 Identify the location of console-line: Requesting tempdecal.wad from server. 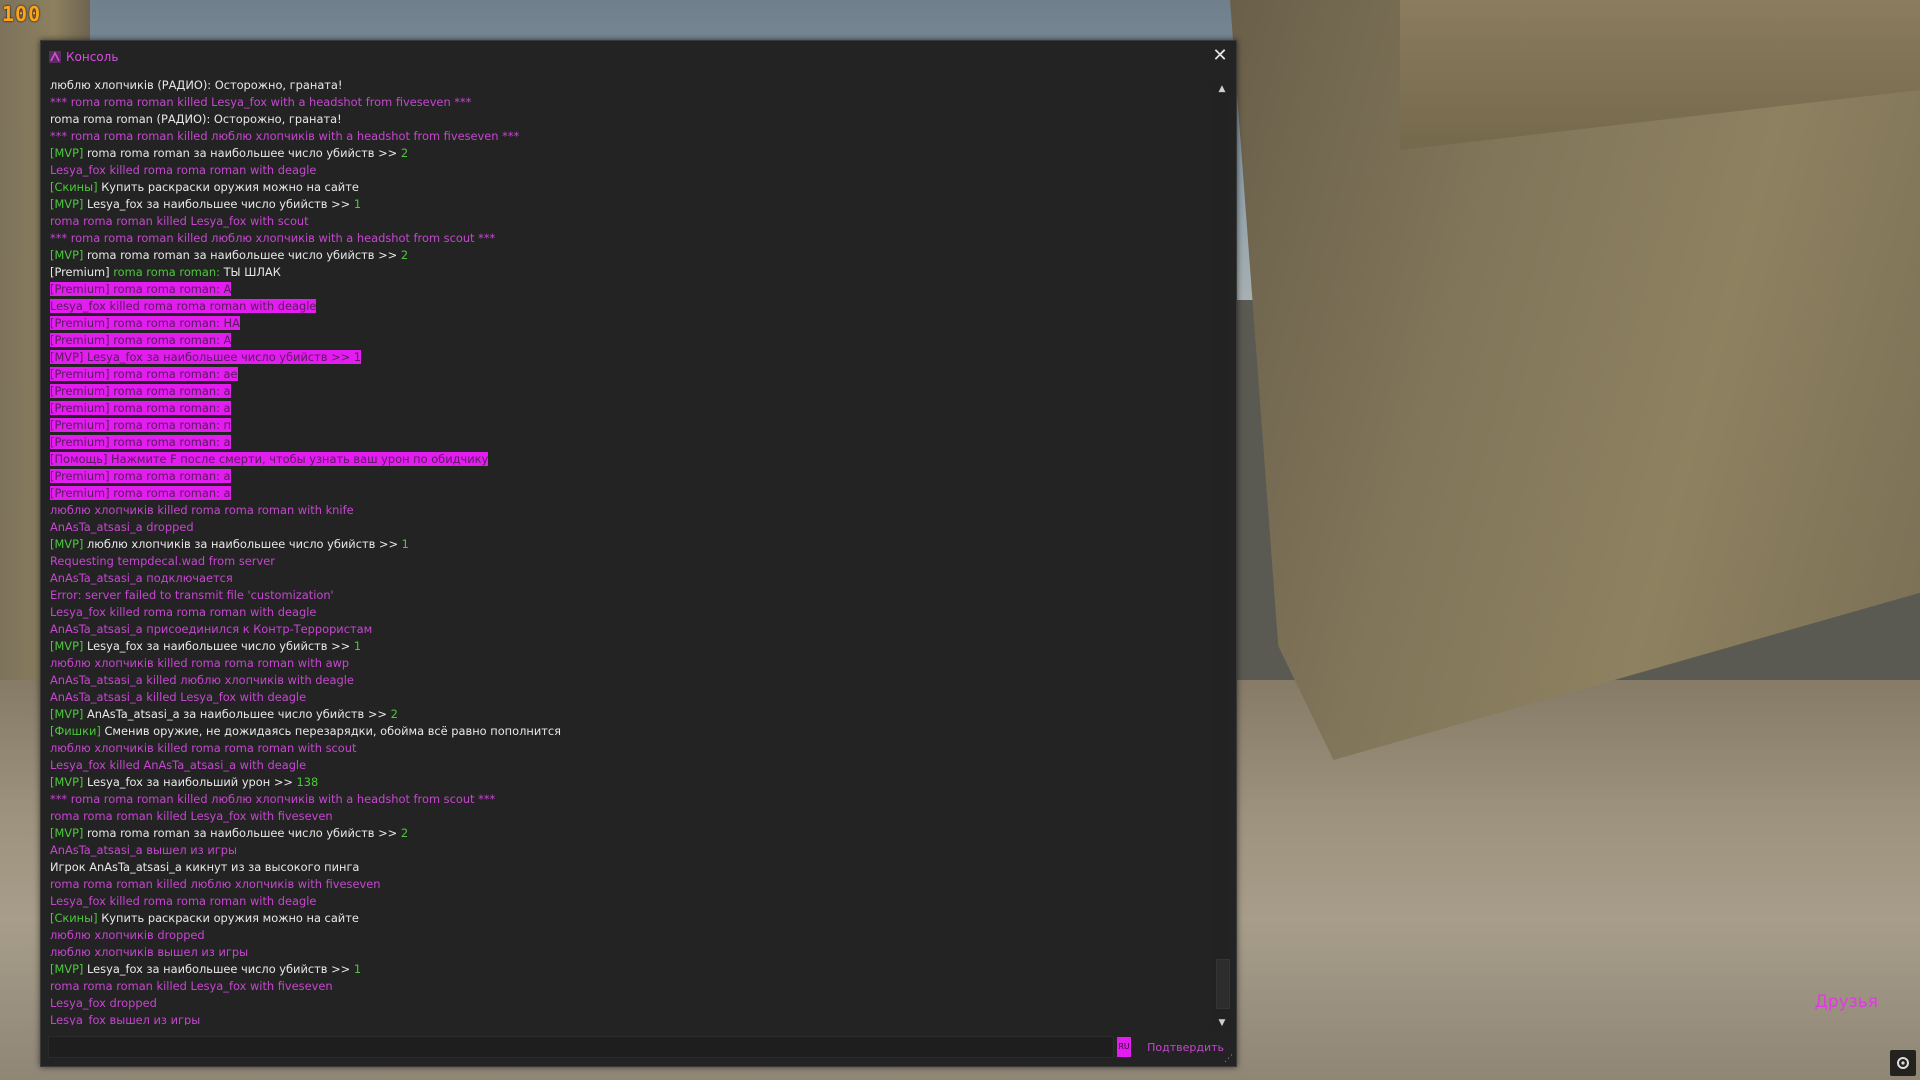
(628, 561).